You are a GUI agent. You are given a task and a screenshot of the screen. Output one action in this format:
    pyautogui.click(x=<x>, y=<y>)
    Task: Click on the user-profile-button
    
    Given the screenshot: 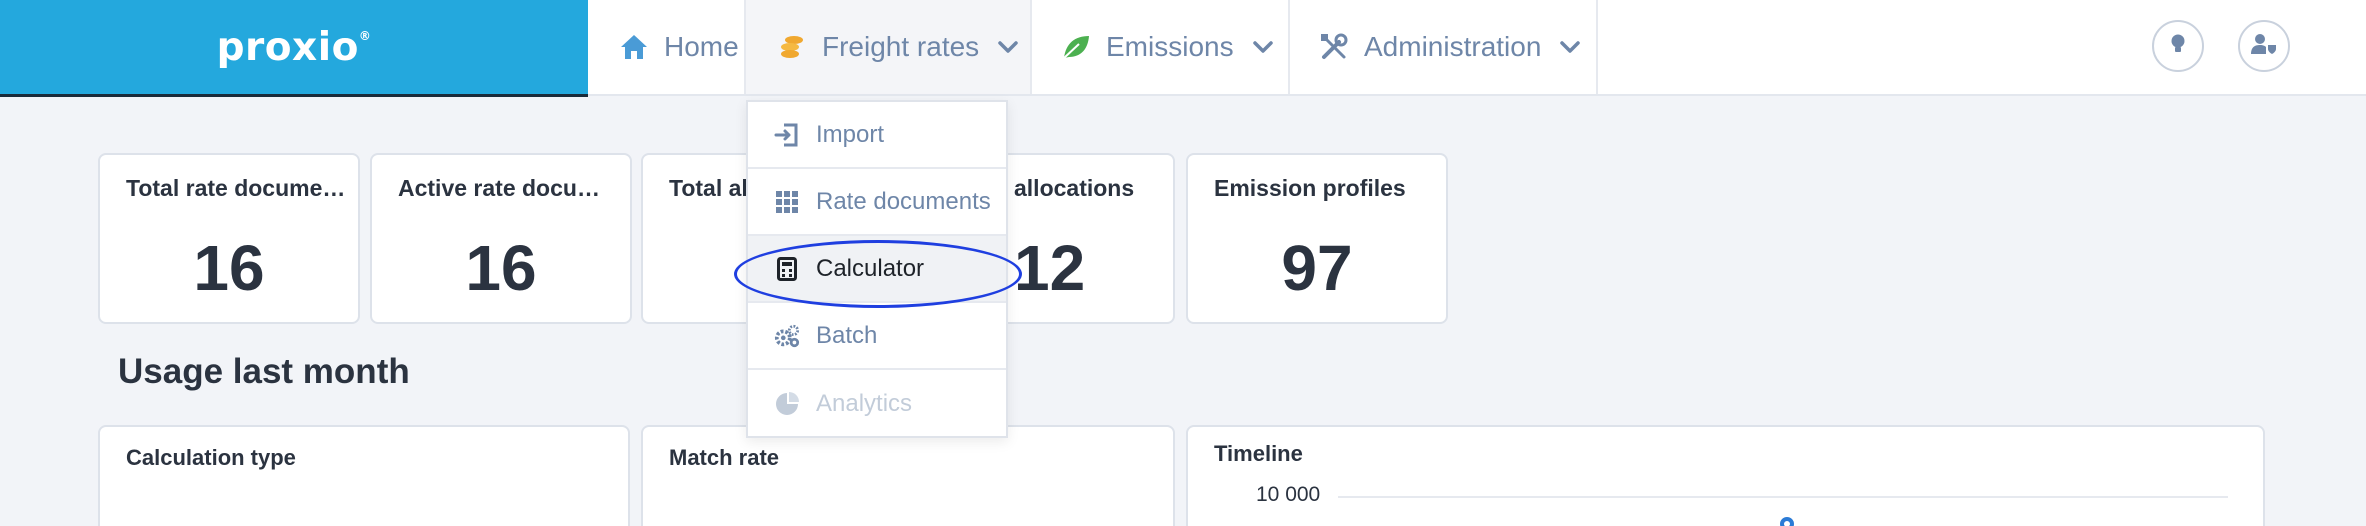 What is the action you would take?
    pyautogui.click(x=2264, y=46)
    